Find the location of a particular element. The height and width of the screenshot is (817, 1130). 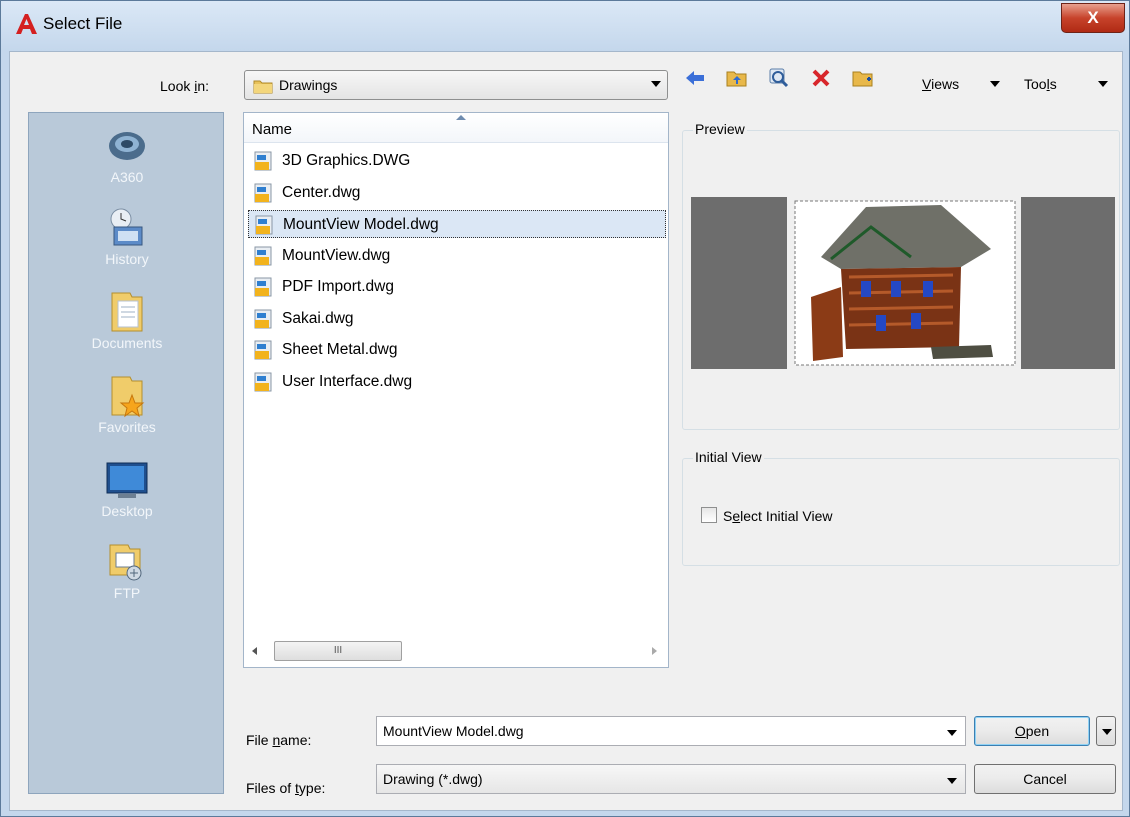

look-in-value: Drawings is located at coordinates (308, 85).